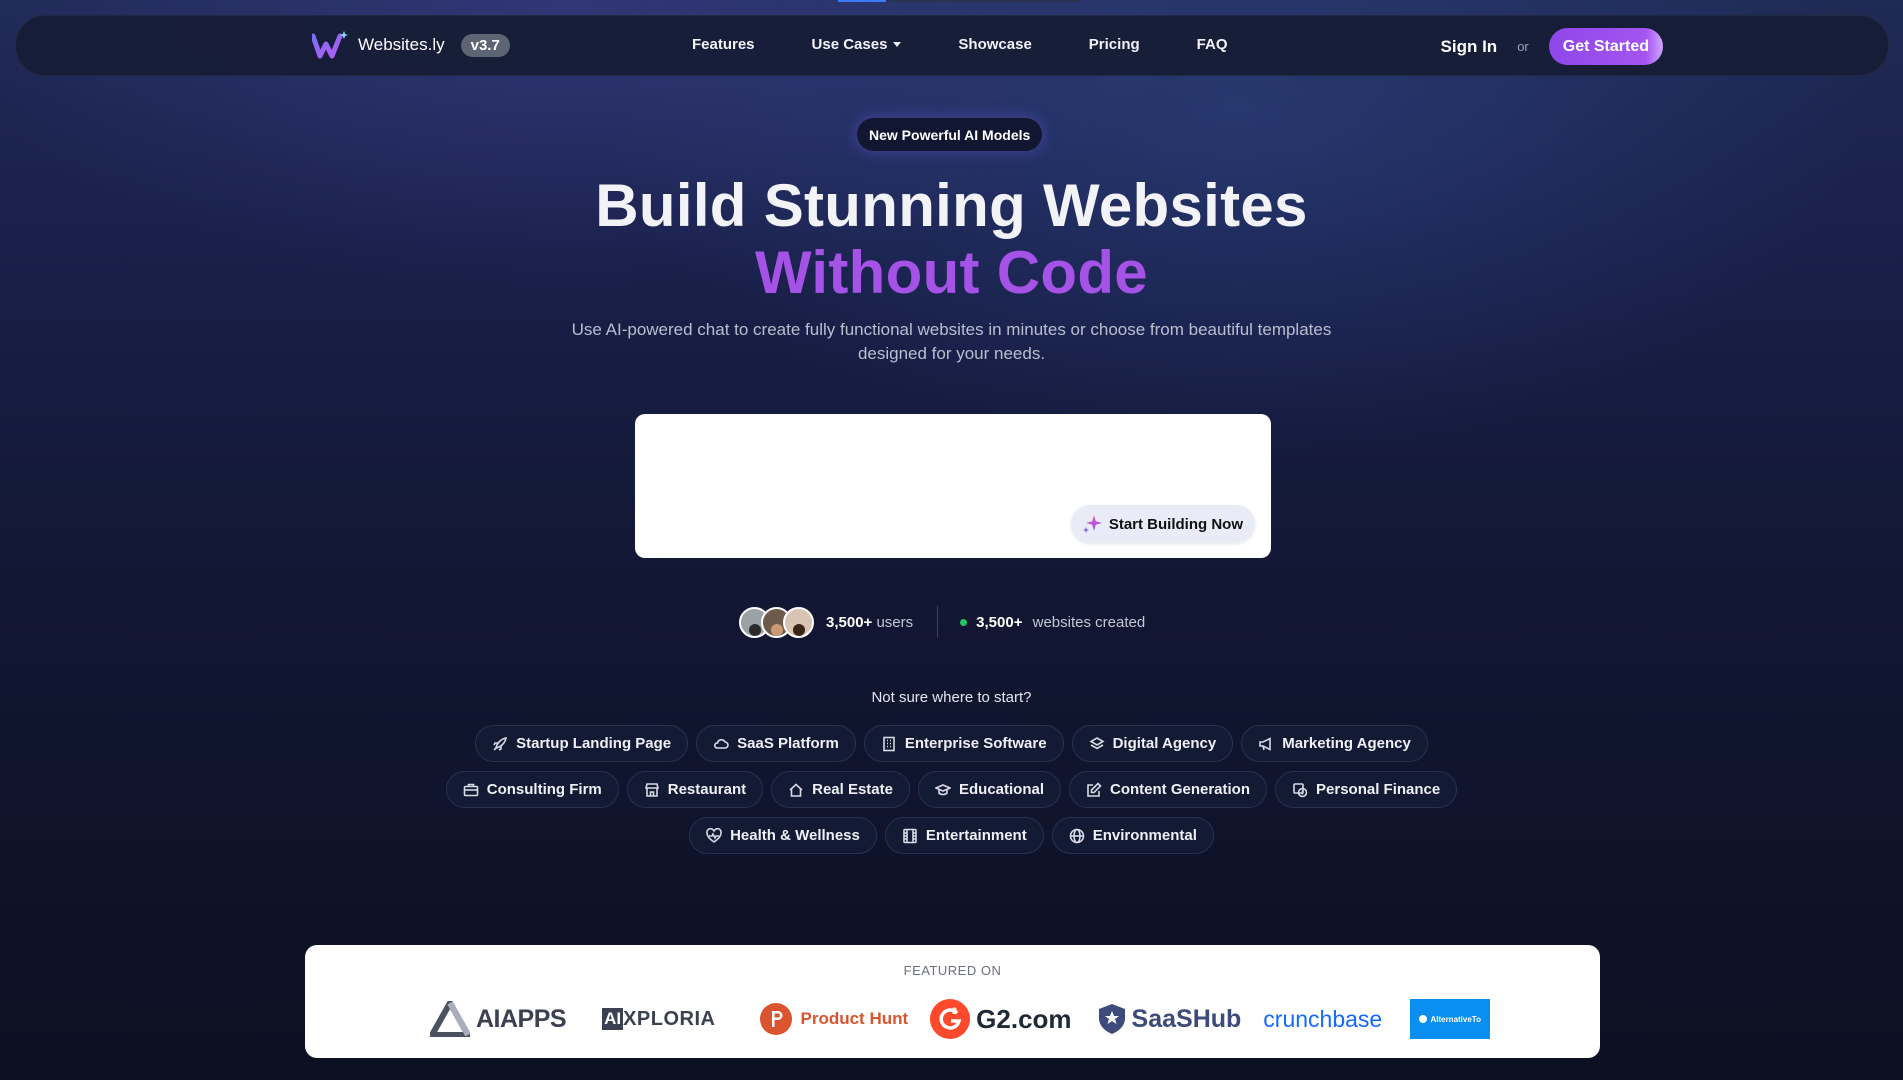 Image resolution: width=1903 pixels, height=1080 pixels. What do you see at coordinates (1094, 789) in the screenshot?
I see `edit-icon` at bounding box center [1094, 789].